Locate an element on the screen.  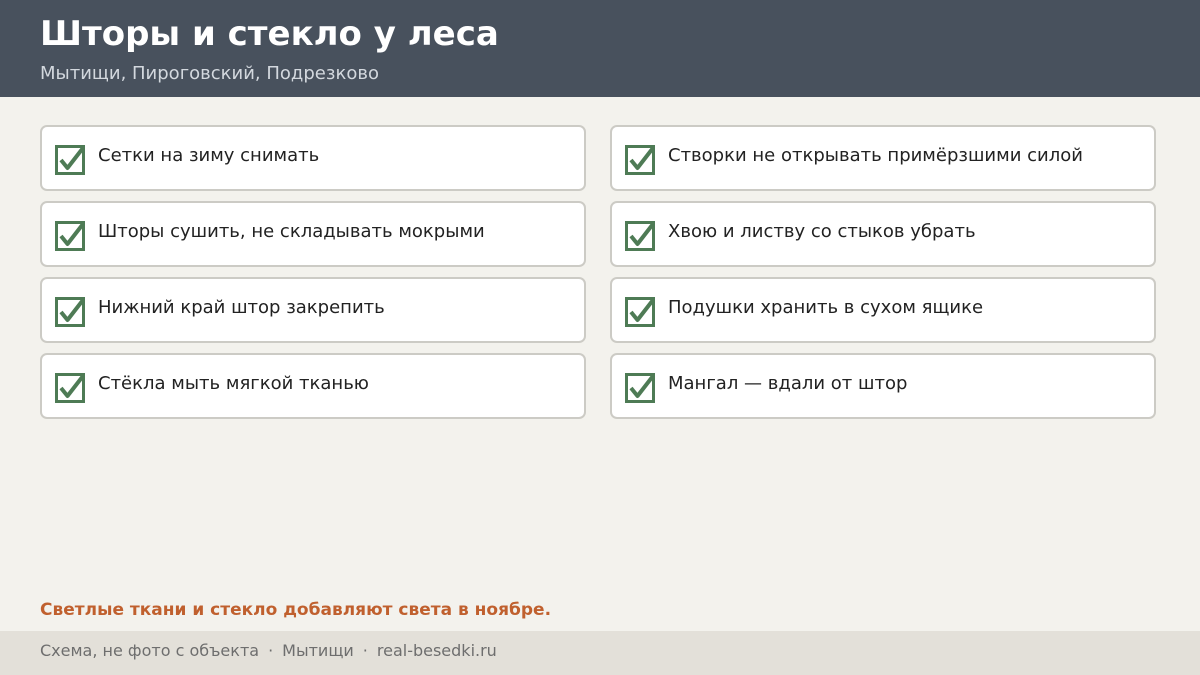
page-subtitle: Мытищи, Пироговский, Подрезково is located at coordinates (209, 73).